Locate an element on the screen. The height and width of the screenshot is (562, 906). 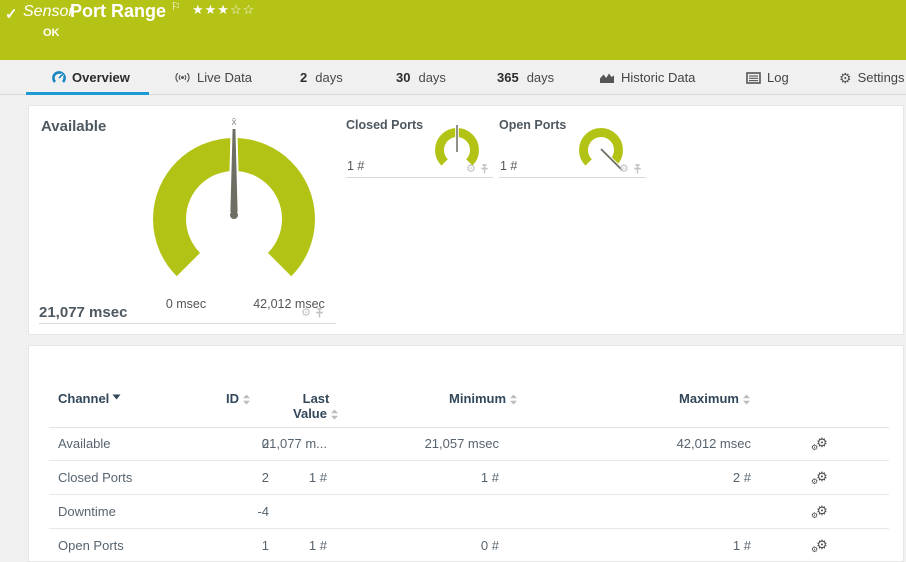
tab-365-days-number: 365 is located at coordinates (508, 77).